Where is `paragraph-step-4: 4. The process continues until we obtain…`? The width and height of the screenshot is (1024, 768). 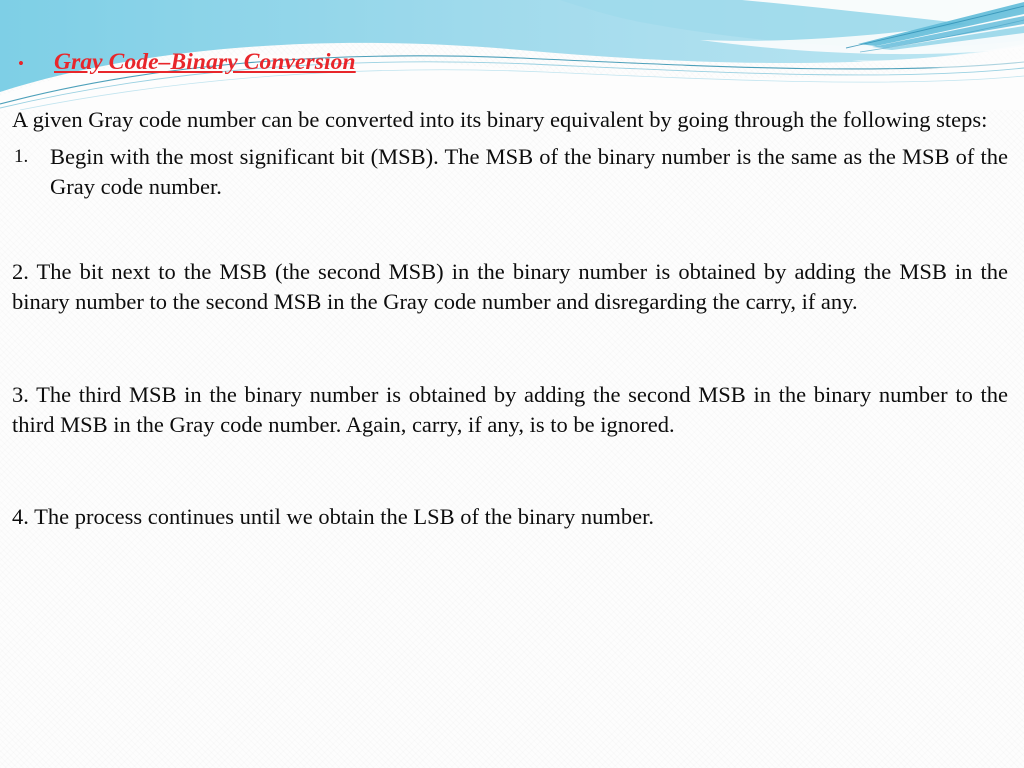 paragraph-step-4: 4. The process continues until we obtain… is located at coordinates (333, 516).